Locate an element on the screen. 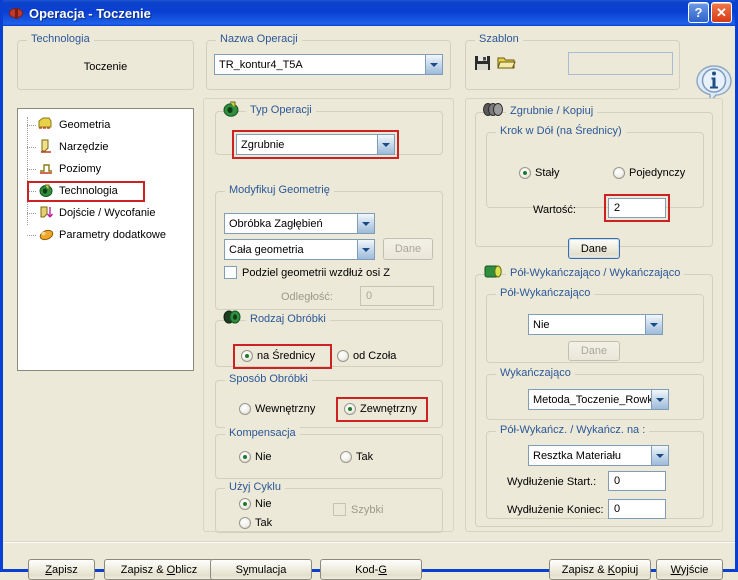 The image size is (738, 580). szablon-title: Szablon is located at coordinates (499, 39).